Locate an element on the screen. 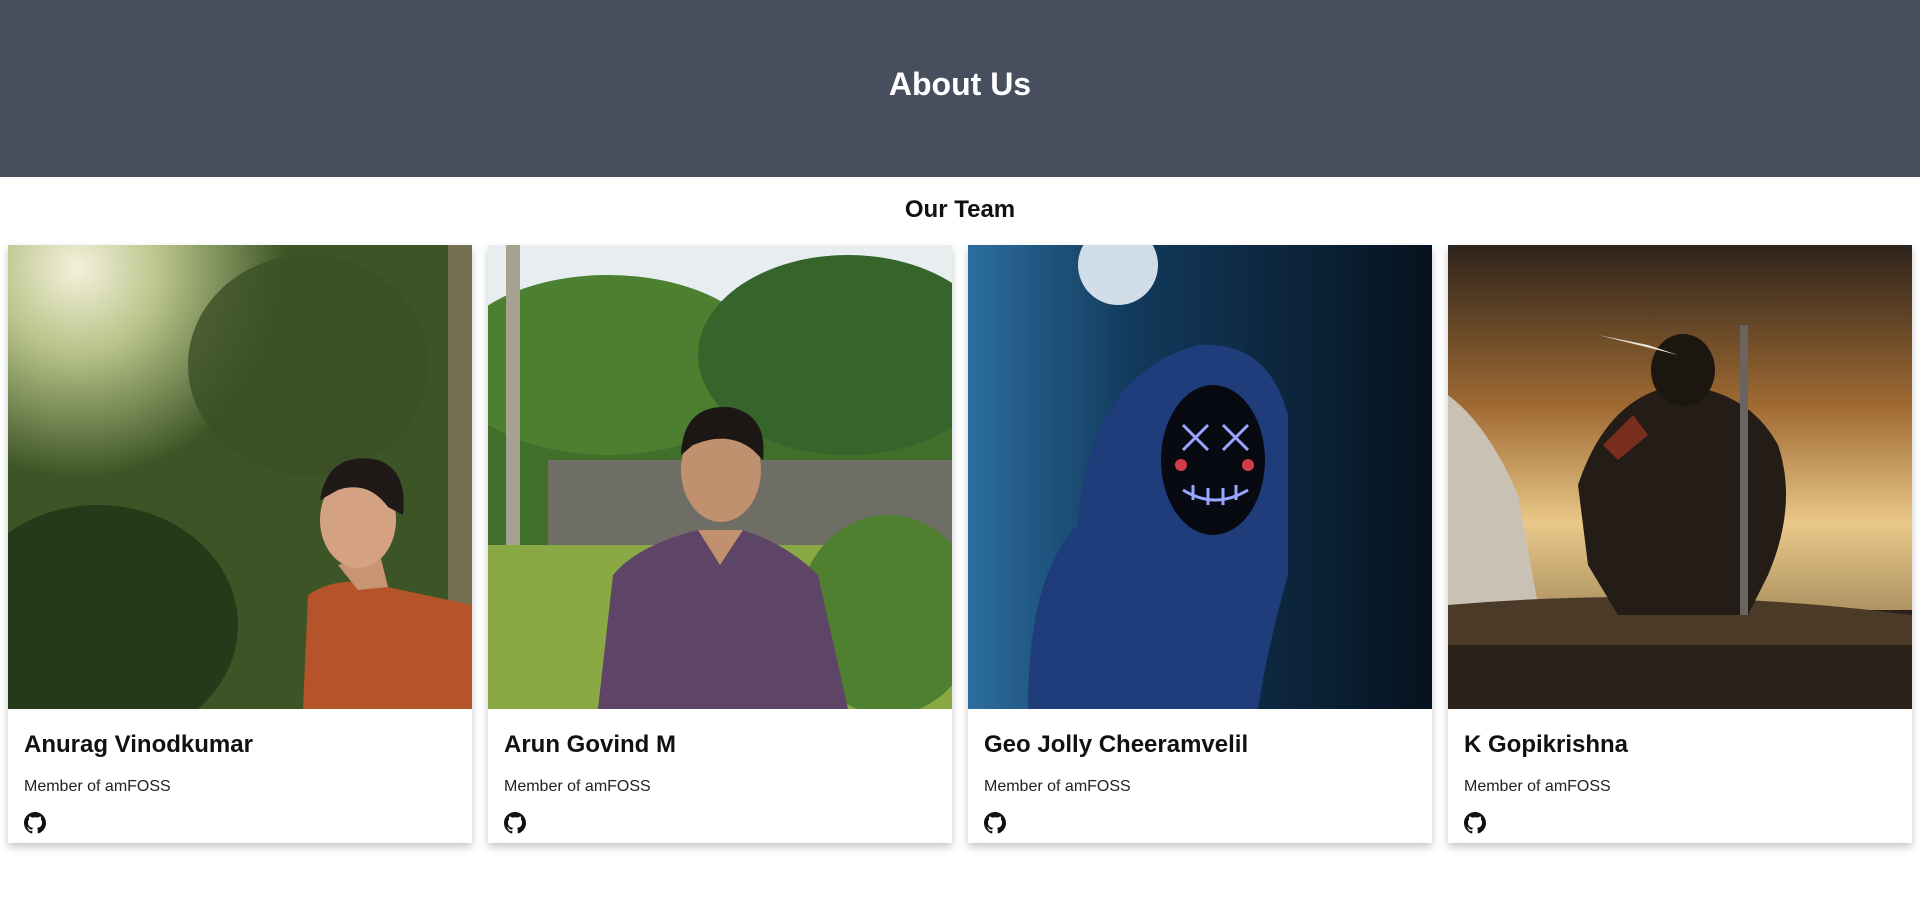 This screenshot has height=918, width=1920. member-name: Geo Jolly Cheeramvelil is located at coordinates (1116, 744).